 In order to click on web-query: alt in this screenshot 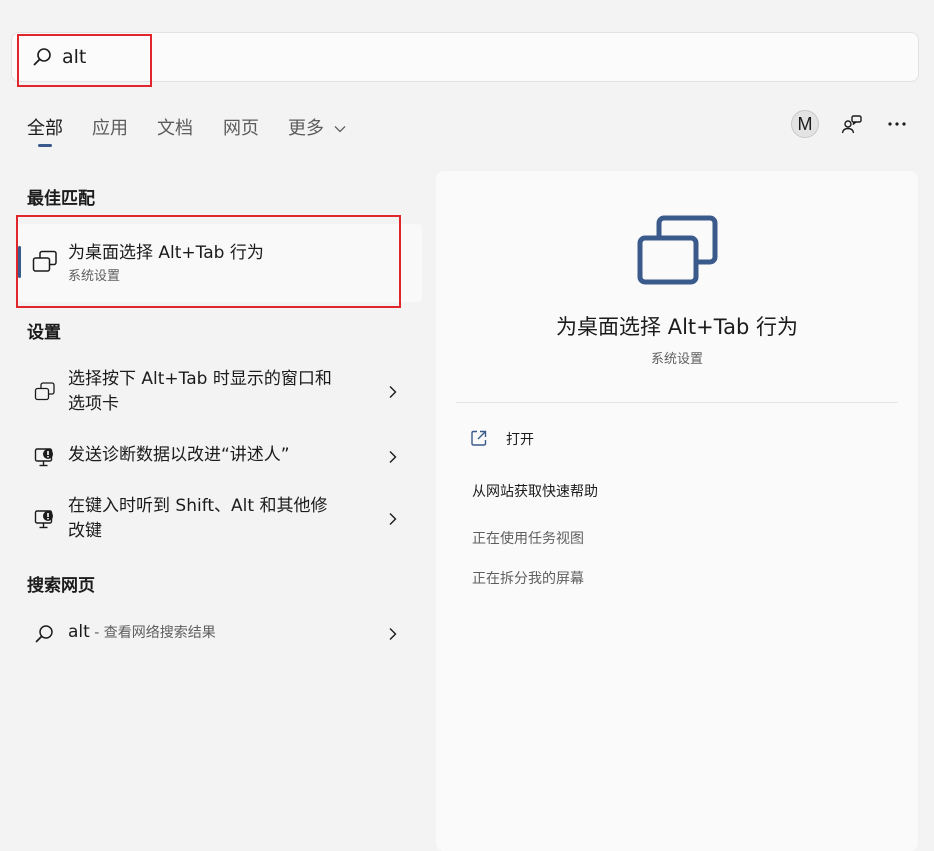, I will do `click(79, 632)`.